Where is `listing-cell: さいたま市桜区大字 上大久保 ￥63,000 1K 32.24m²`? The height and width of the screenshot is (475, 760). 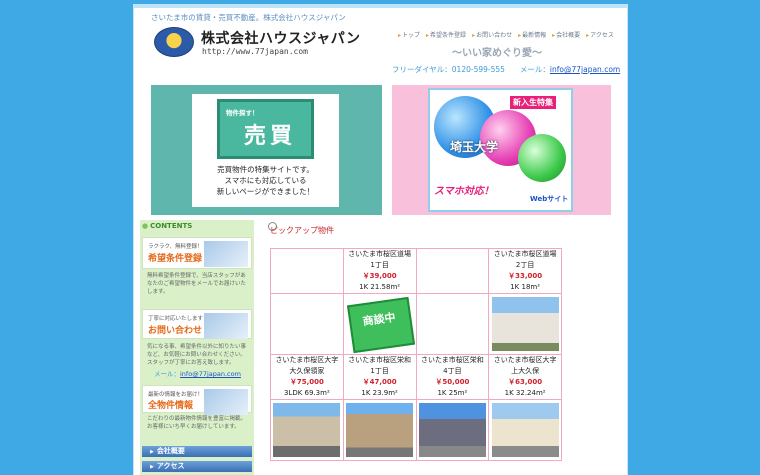 listing-cell: さいたま市桜区大字 上大久保 ￥63,000 1K 32.24m² is located at coordinates (525, 377).